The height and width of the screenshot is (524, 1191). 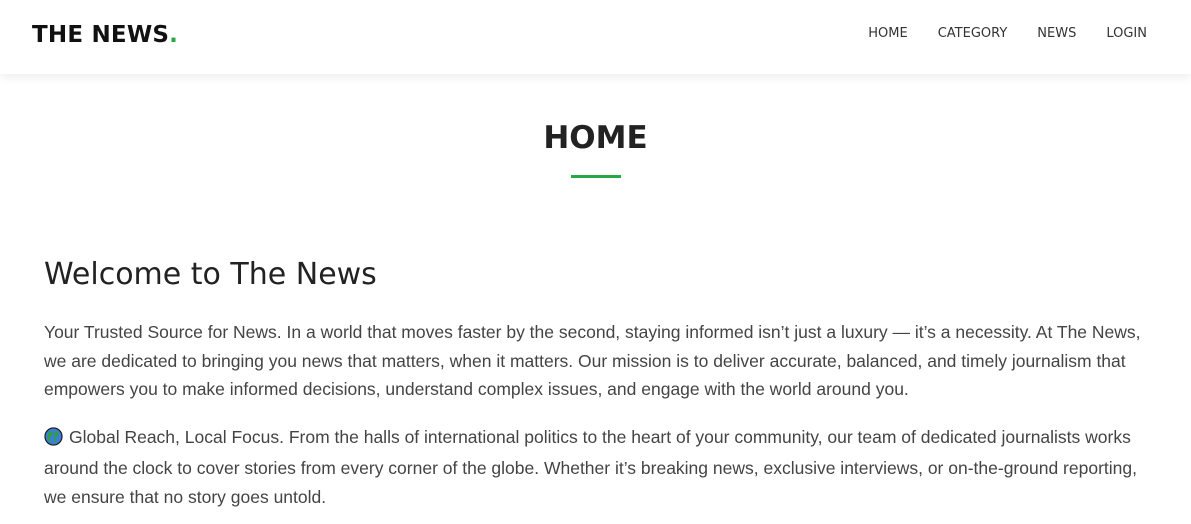 What do you see at coordinates (595, 176) in the screenshot?
I see `title-underline` at bounding box center [595, 176].